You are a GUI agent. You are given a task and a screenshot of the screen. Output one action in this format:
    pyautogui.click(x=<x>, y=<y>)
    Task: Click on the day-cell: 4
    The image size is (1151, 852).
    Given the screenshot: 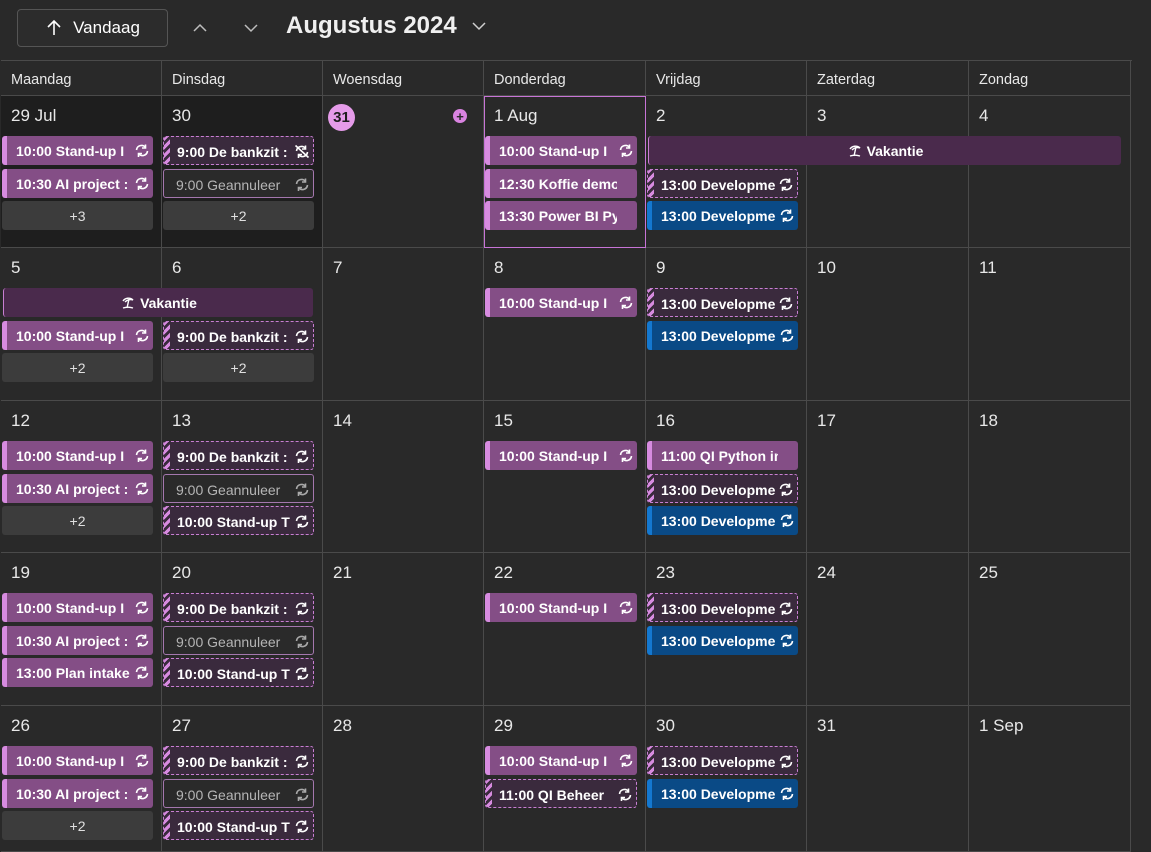 What is the action you would take?
    pyautogui.click(x=1050, y=172)
    